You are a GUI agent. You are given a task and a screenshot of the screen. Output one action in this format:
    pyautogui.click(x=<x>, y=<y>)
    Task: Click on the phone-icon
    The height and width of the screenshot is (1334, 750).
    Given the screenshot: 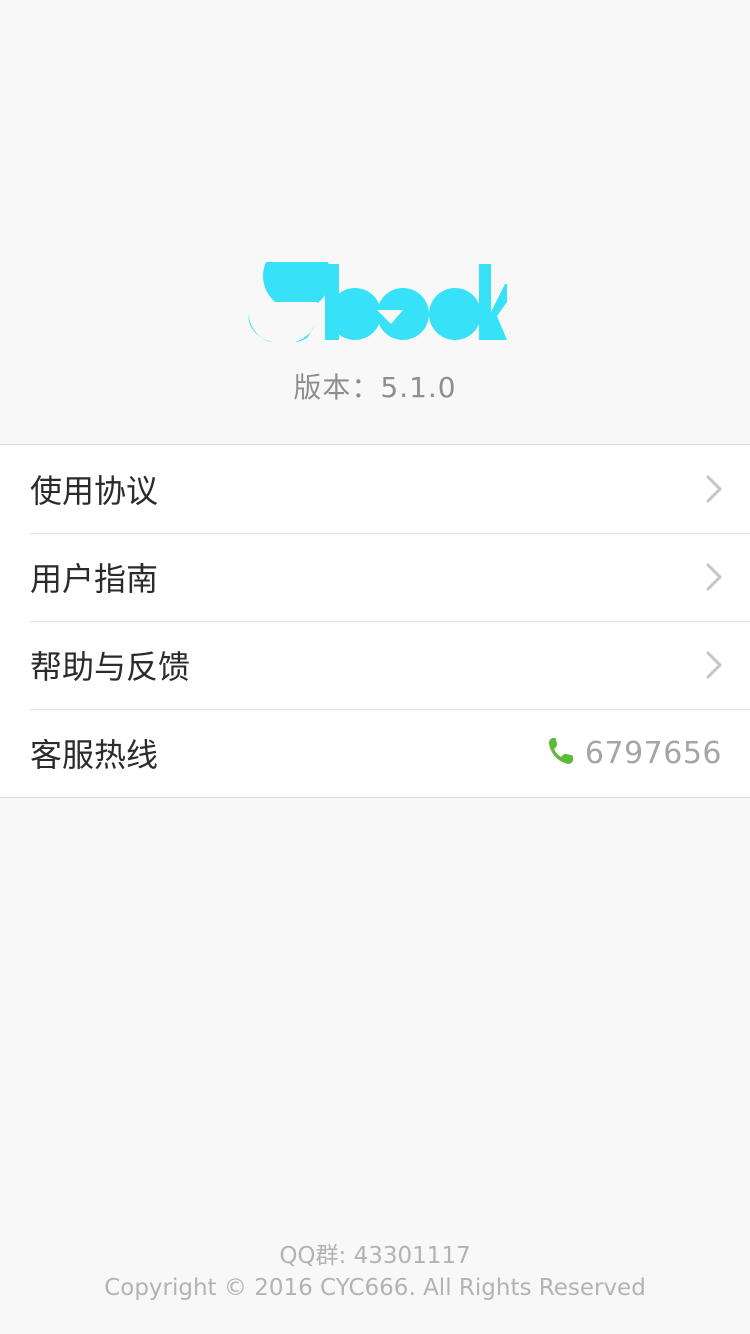 What is the action you would take?
    pyautogui.click(x=561, y=753)
    